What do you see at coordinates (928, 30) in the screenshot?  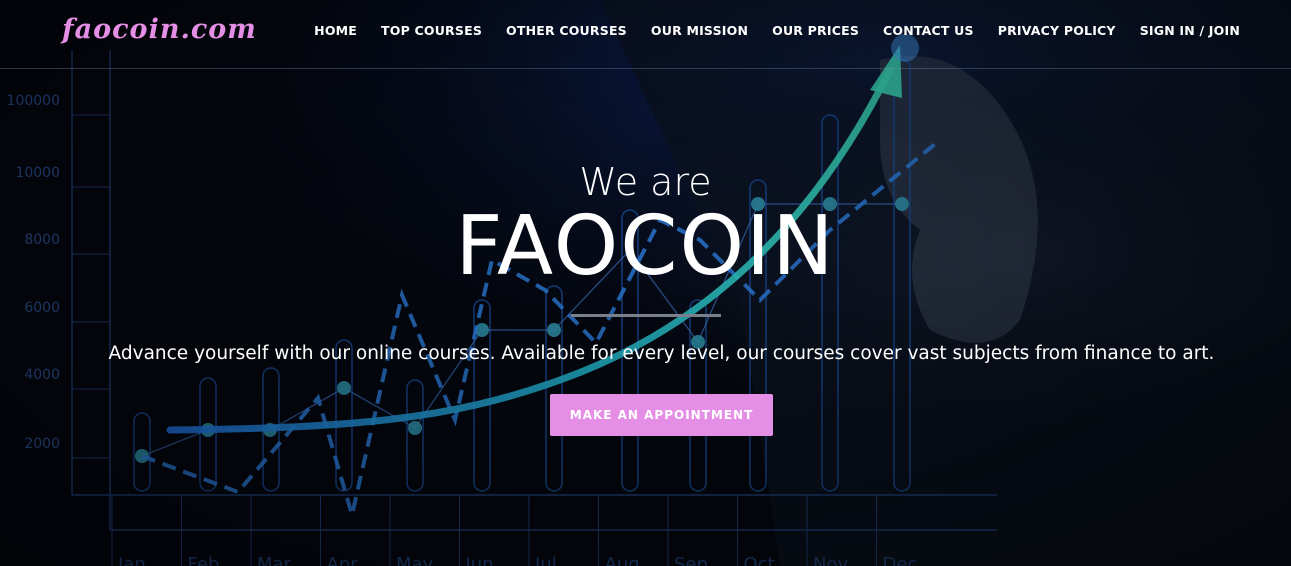 I see `nav-contact-us: CONTACT US` at bounding box center [928, 30].